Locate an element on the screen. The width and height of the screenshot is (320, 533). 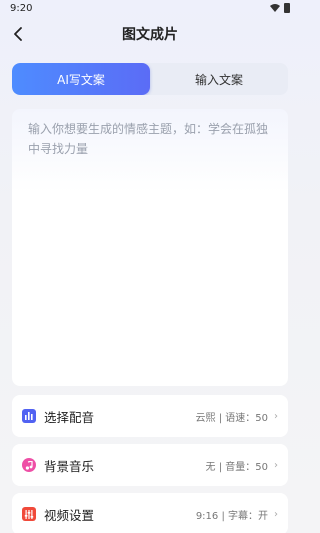
music-setting-value: 无 | 音量：50 is located at coordinates (236, 467).